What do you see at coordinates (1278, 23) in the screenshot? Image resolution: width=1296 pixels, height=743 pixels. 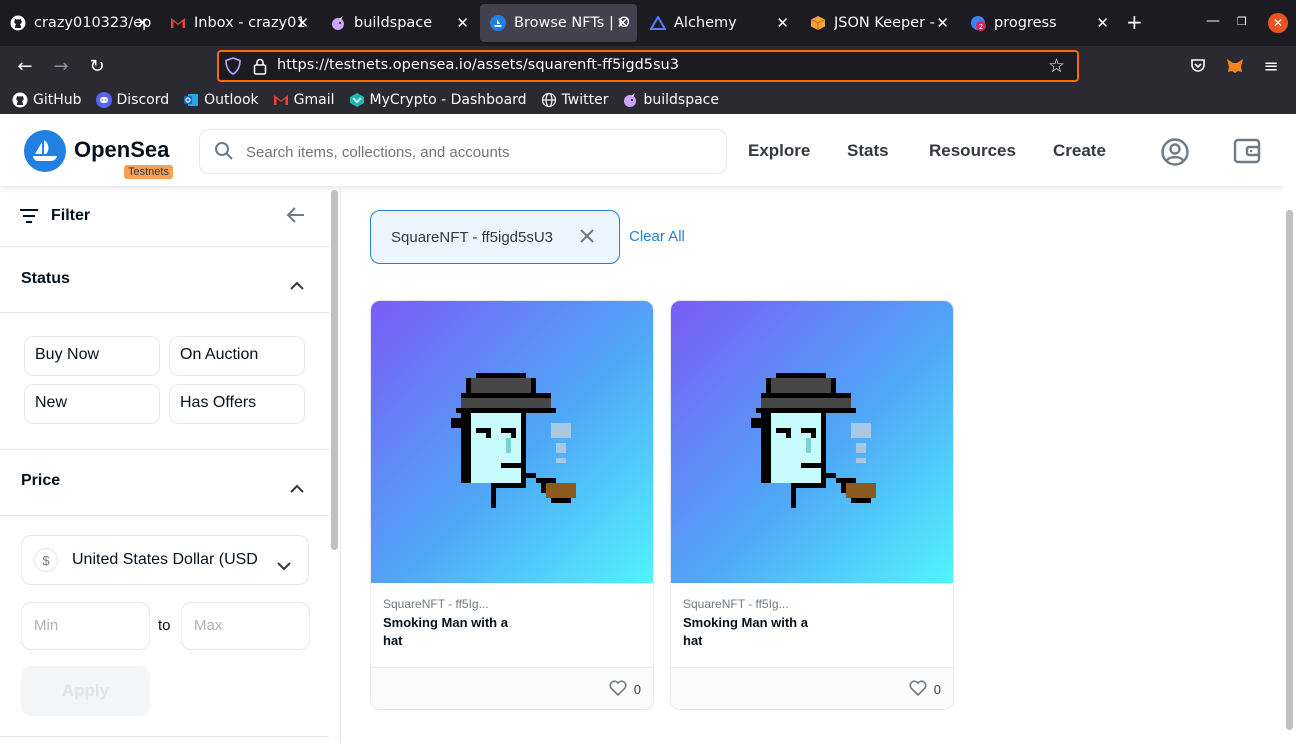 I see `close-window-icon: ✕` at bounding box center [1278, 23].